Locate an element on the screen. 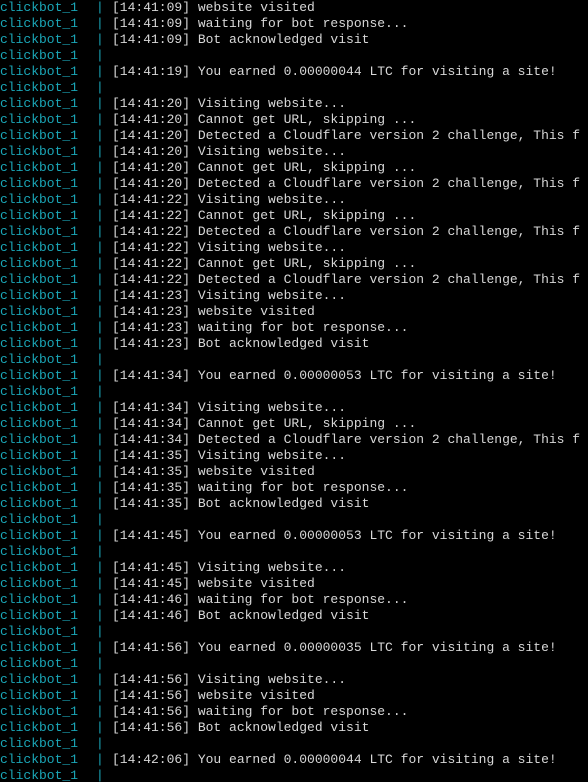 Image resolution: width=588 pixels, height=782 pixels. log-message: [14:41:23] website visited is located at coordinates (213, 311).